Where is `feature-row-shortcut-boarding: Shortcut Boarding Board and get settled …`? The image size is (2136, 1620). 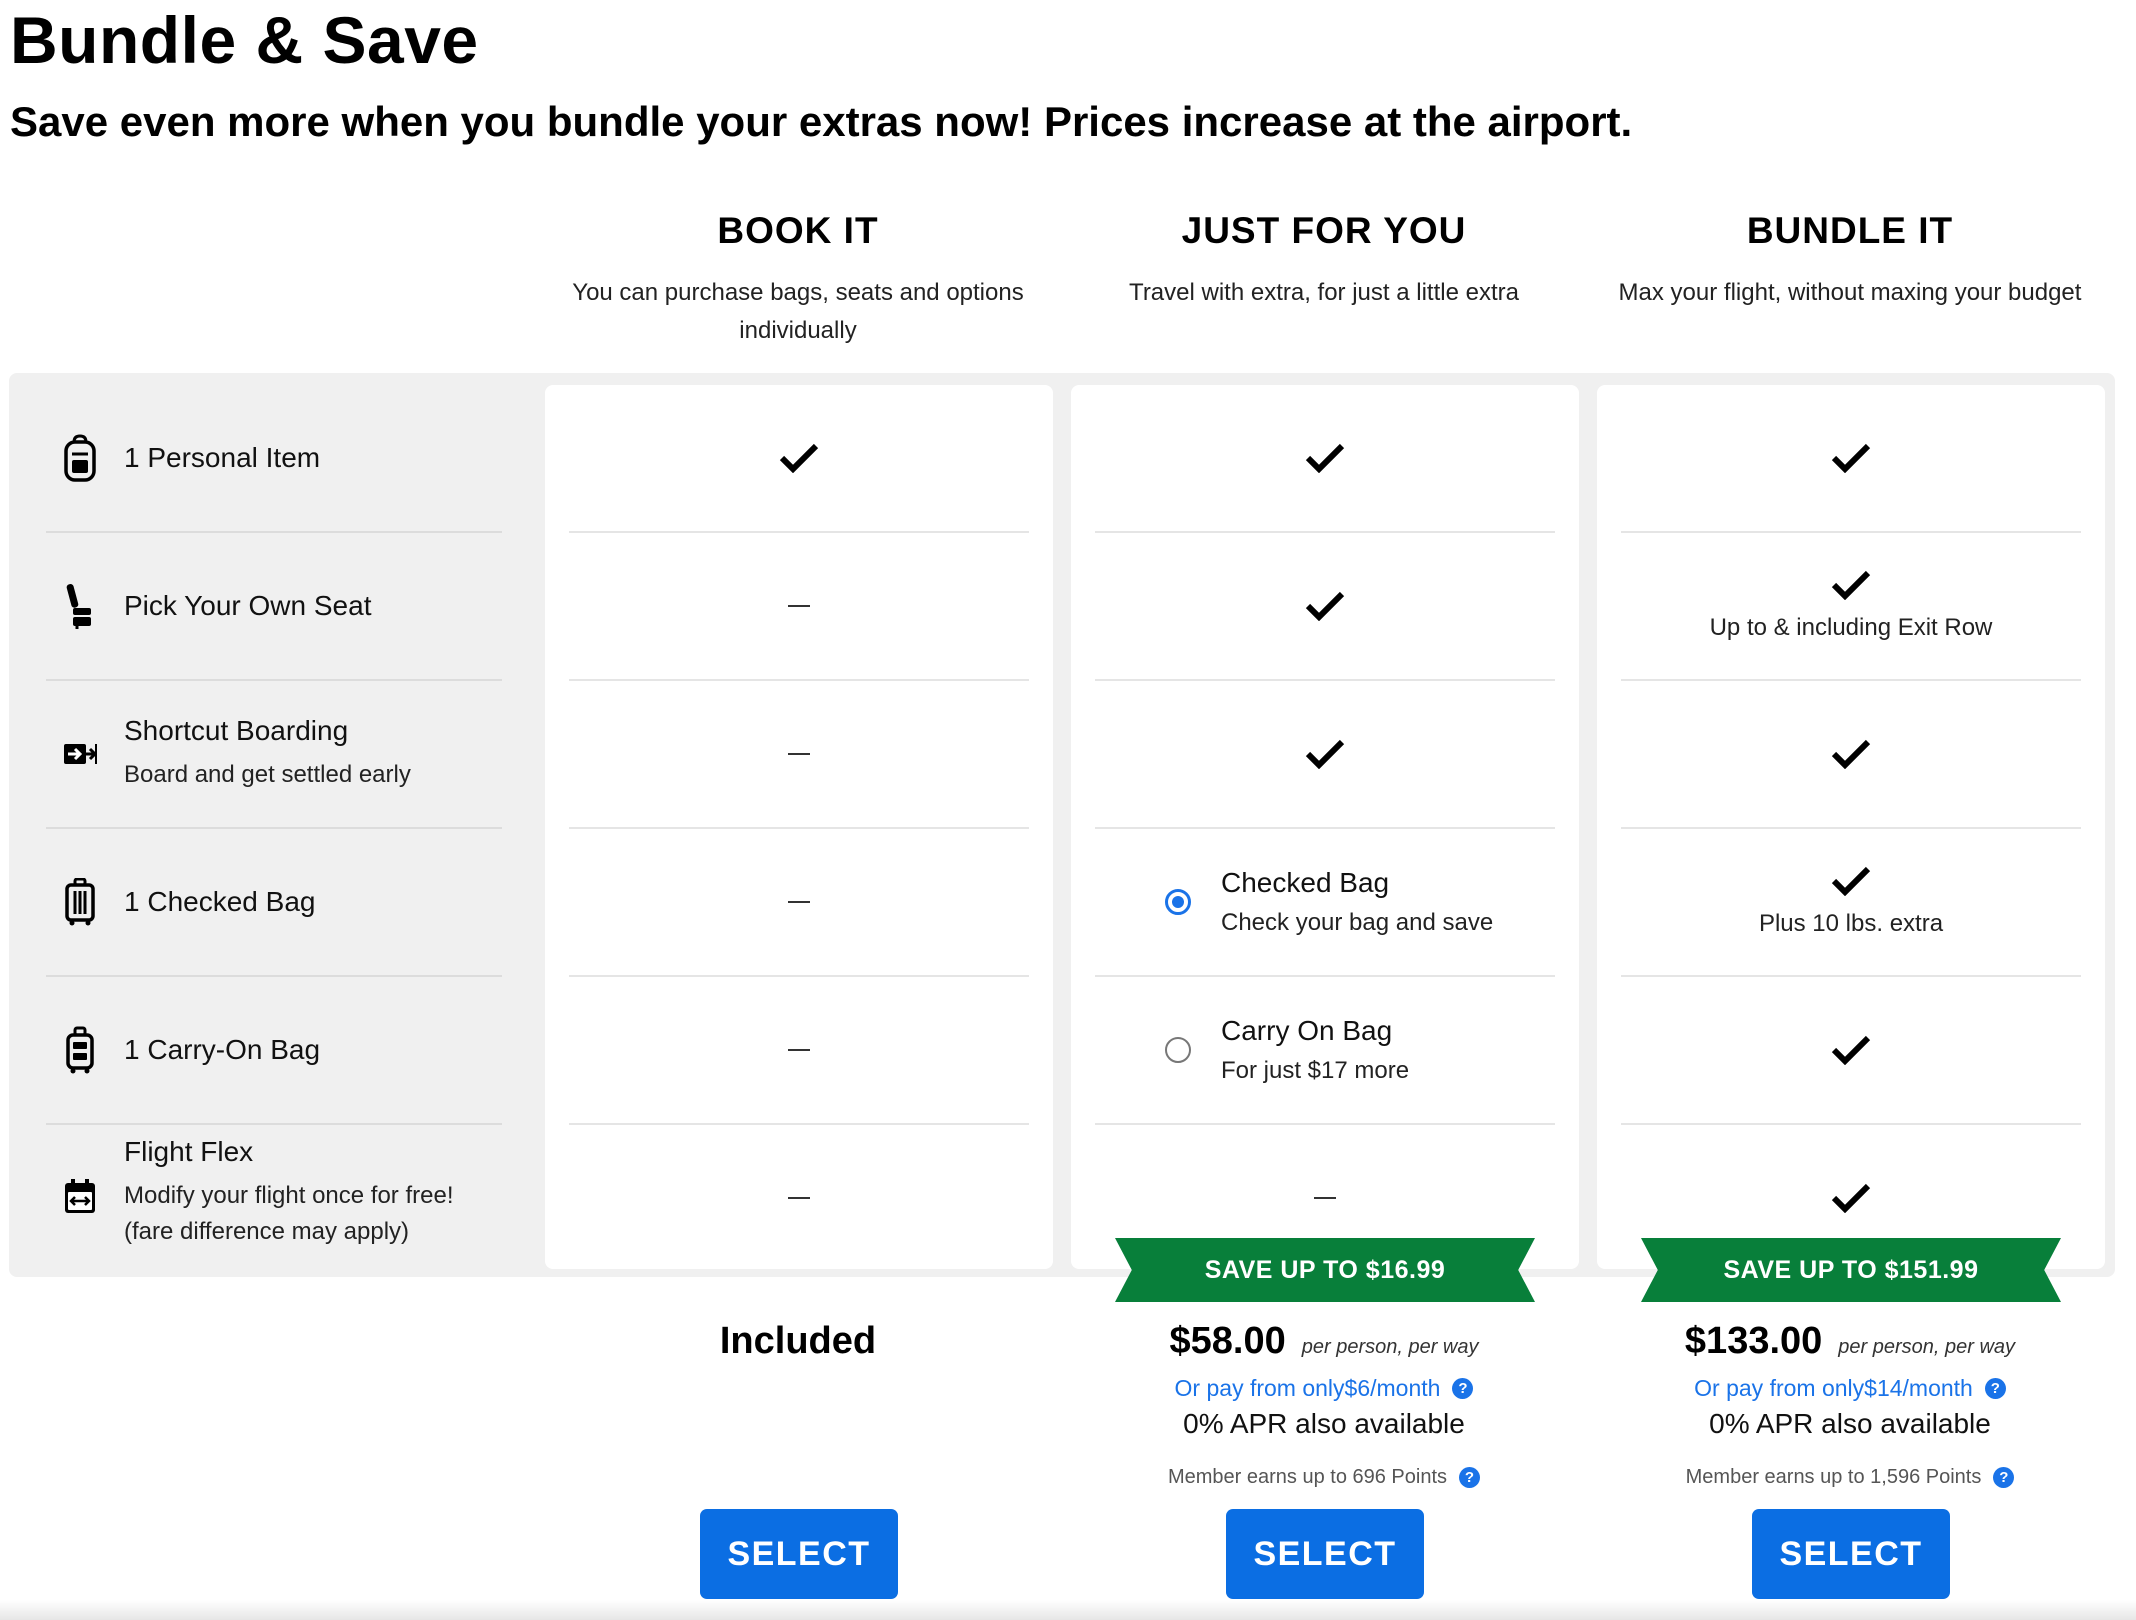
feature-row-shortcut-boarding: Shortcut Boarding Board and get settled … is located at coordinates (274, 755).